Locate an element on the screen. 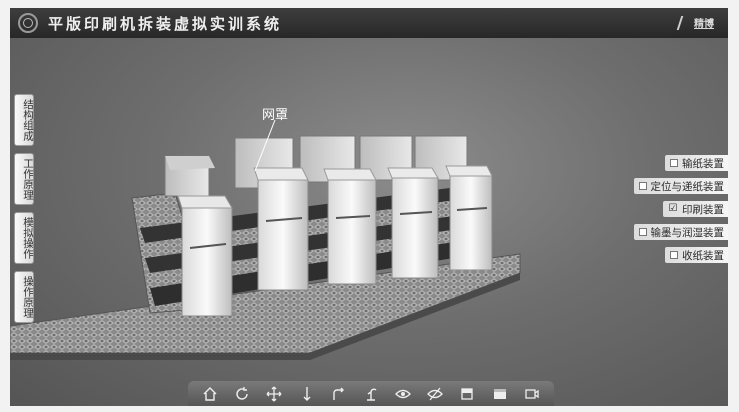  return-icon is located at coordinates (339, 394).